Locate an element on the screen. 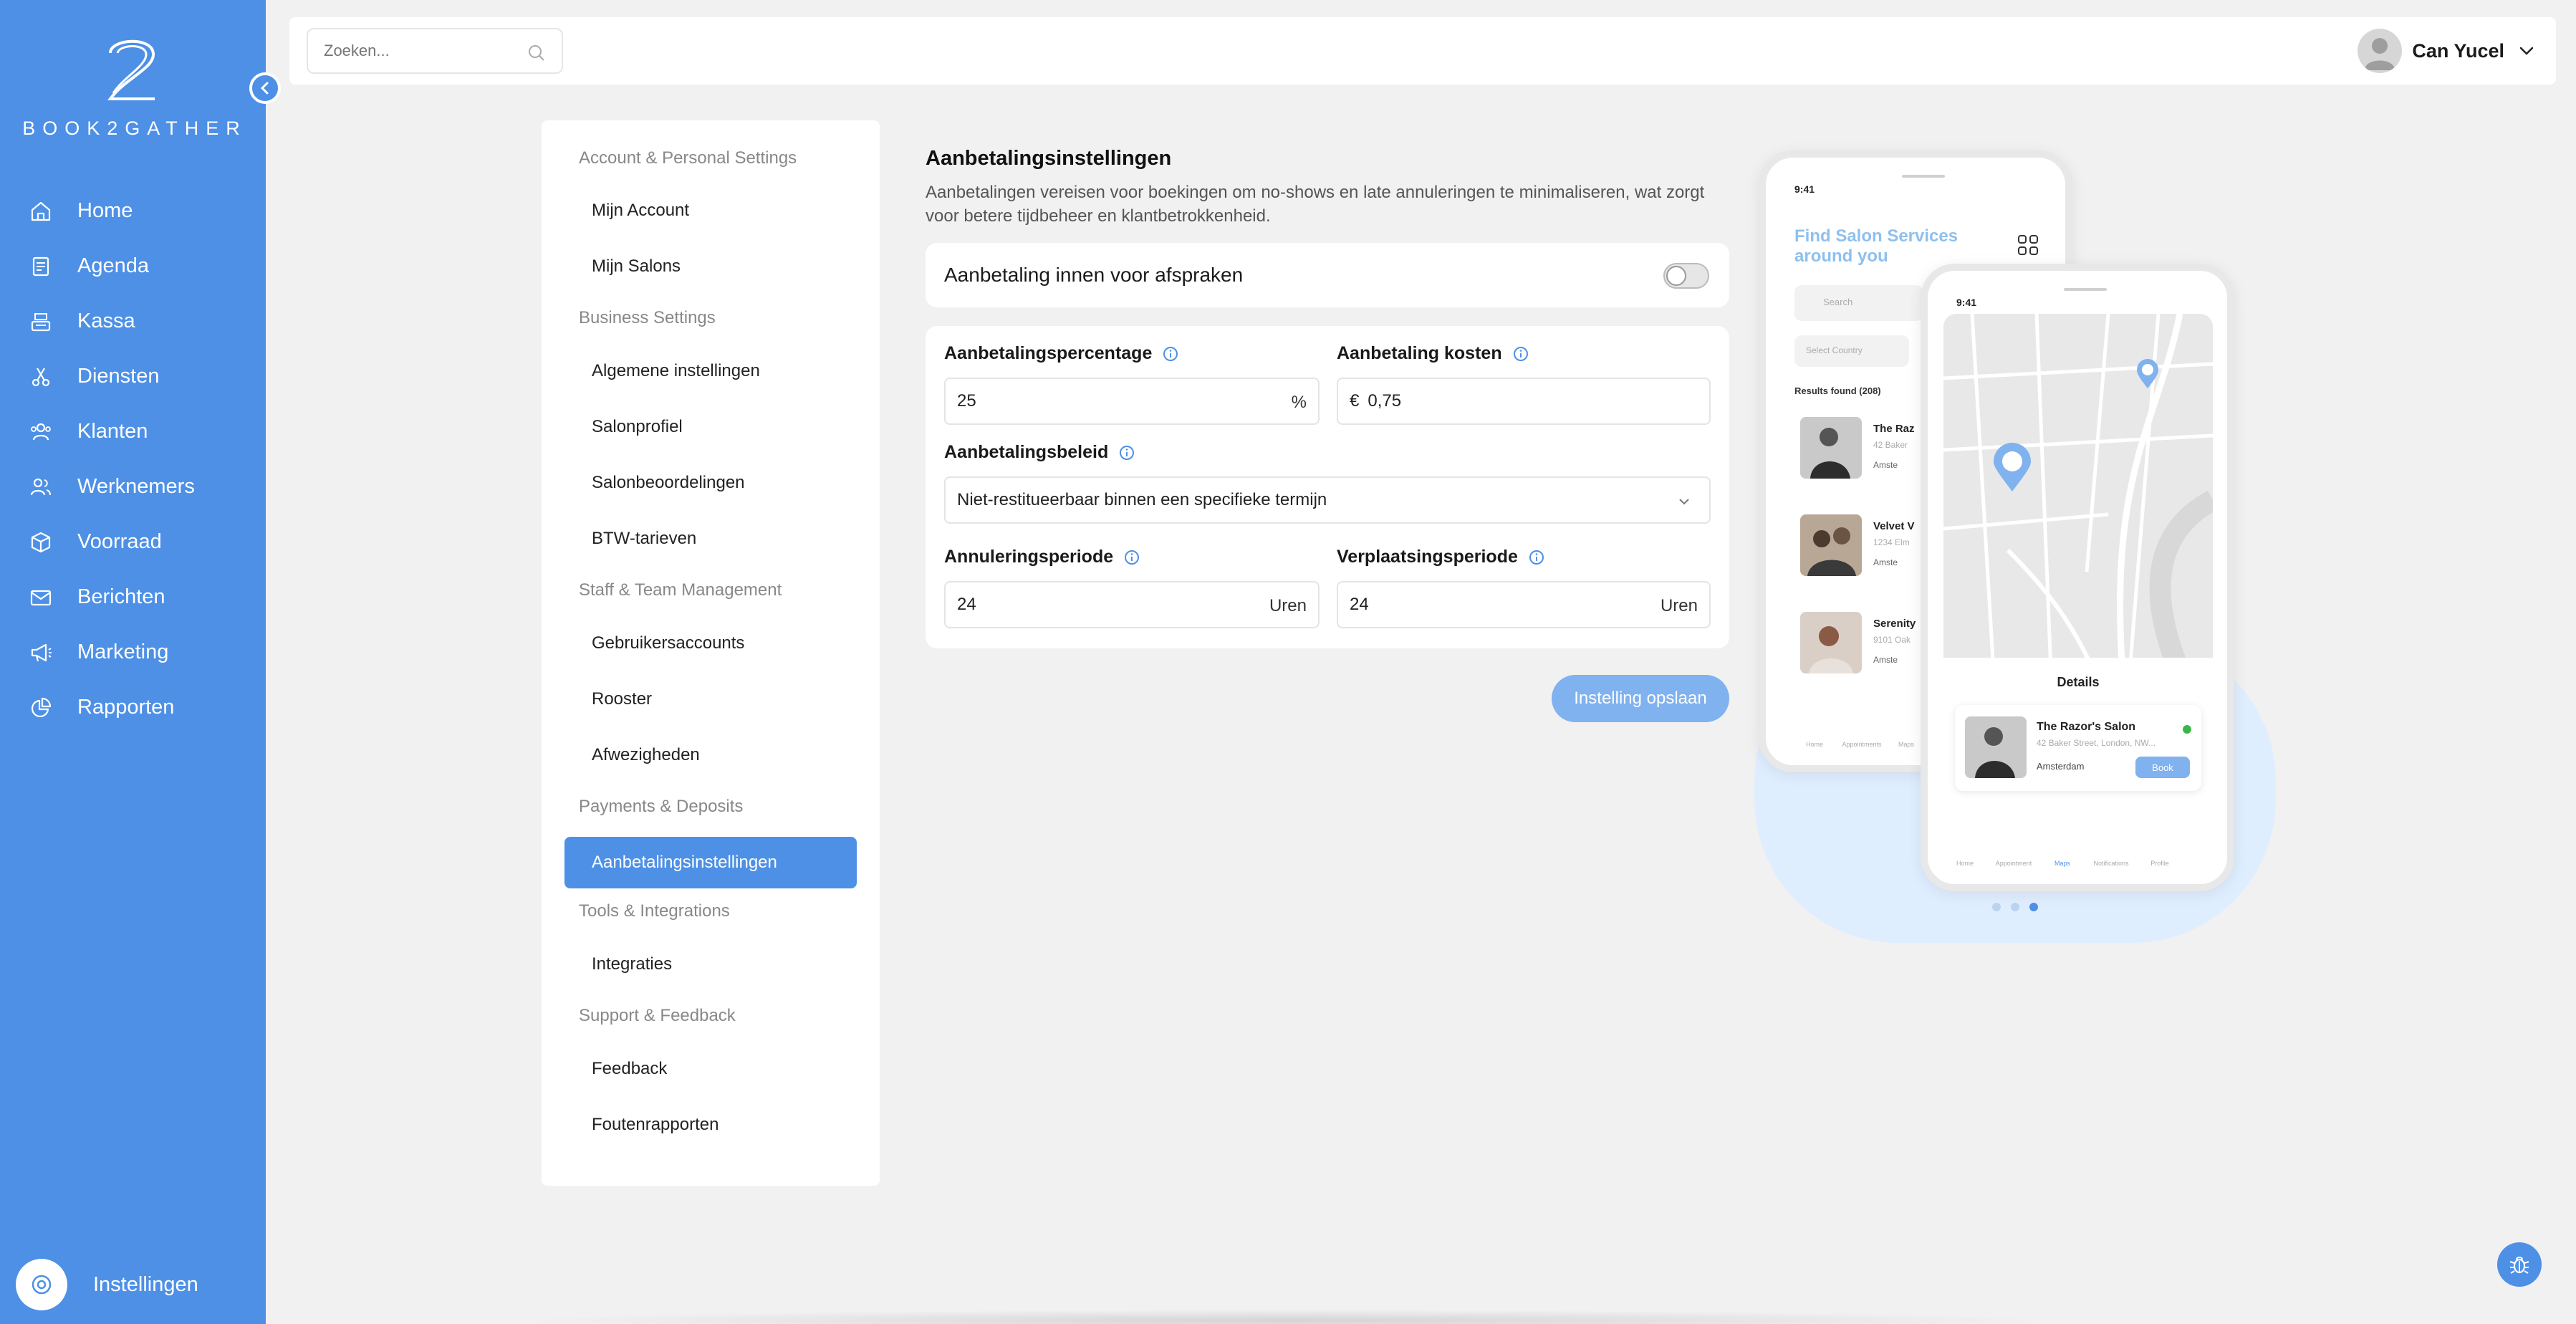  save-settings-button: Instelling opslaan is located at coordinates (1640, 698).